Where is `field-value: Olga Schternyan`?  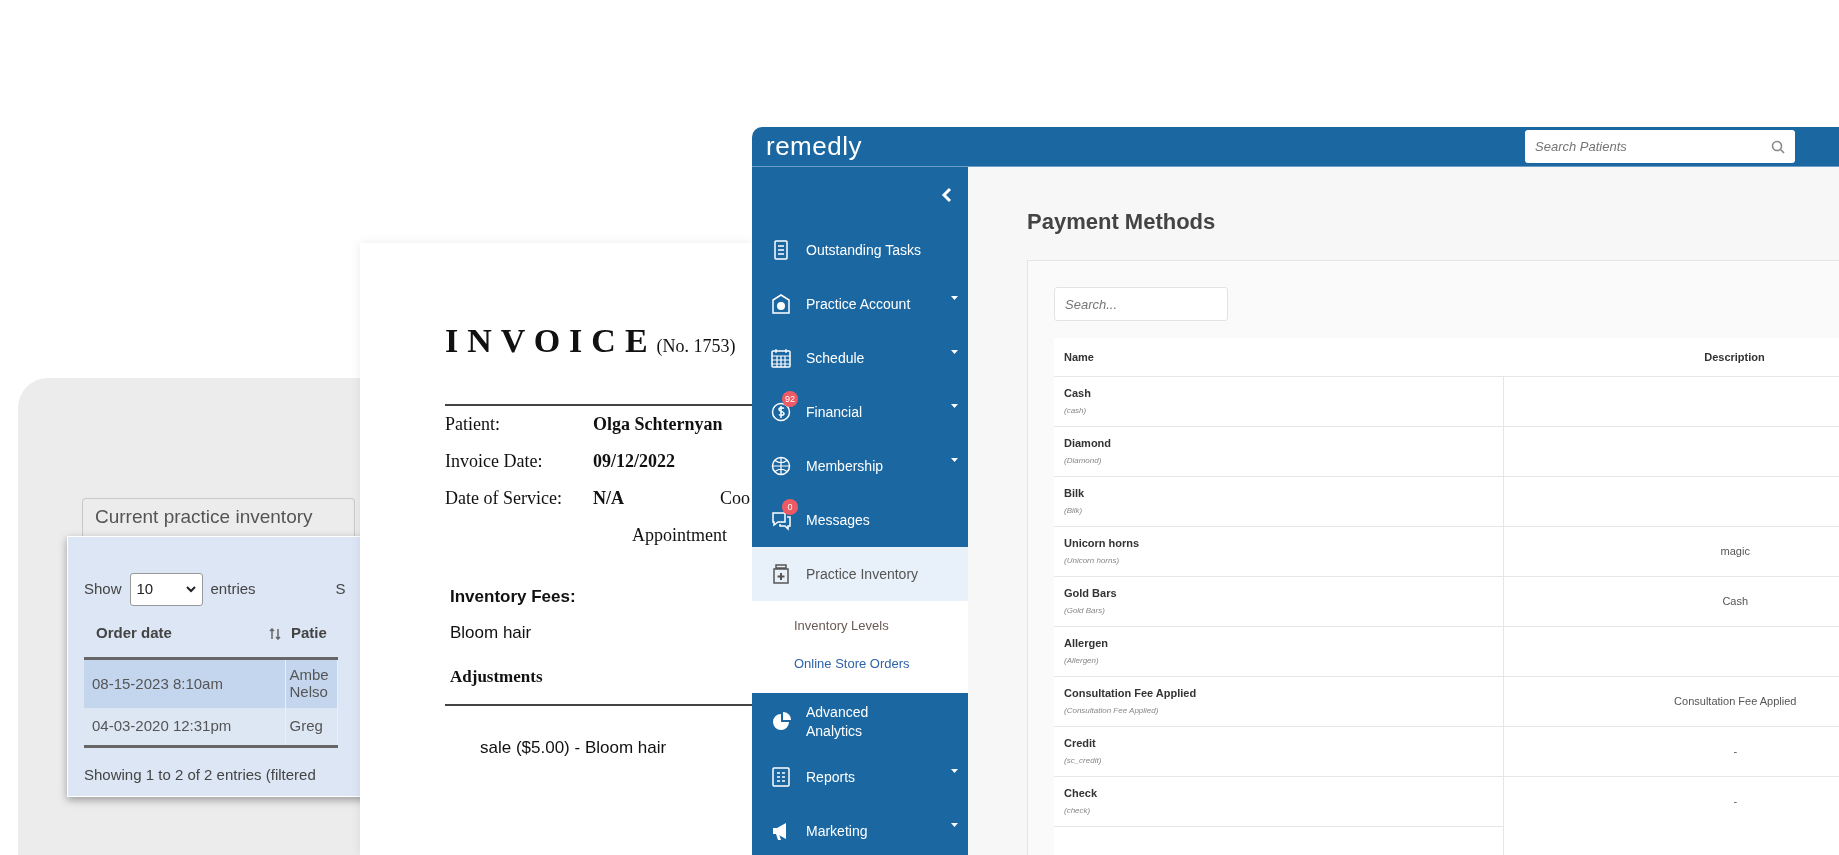
field-value: Olga Schternyan is located at coordinates (656, 424).